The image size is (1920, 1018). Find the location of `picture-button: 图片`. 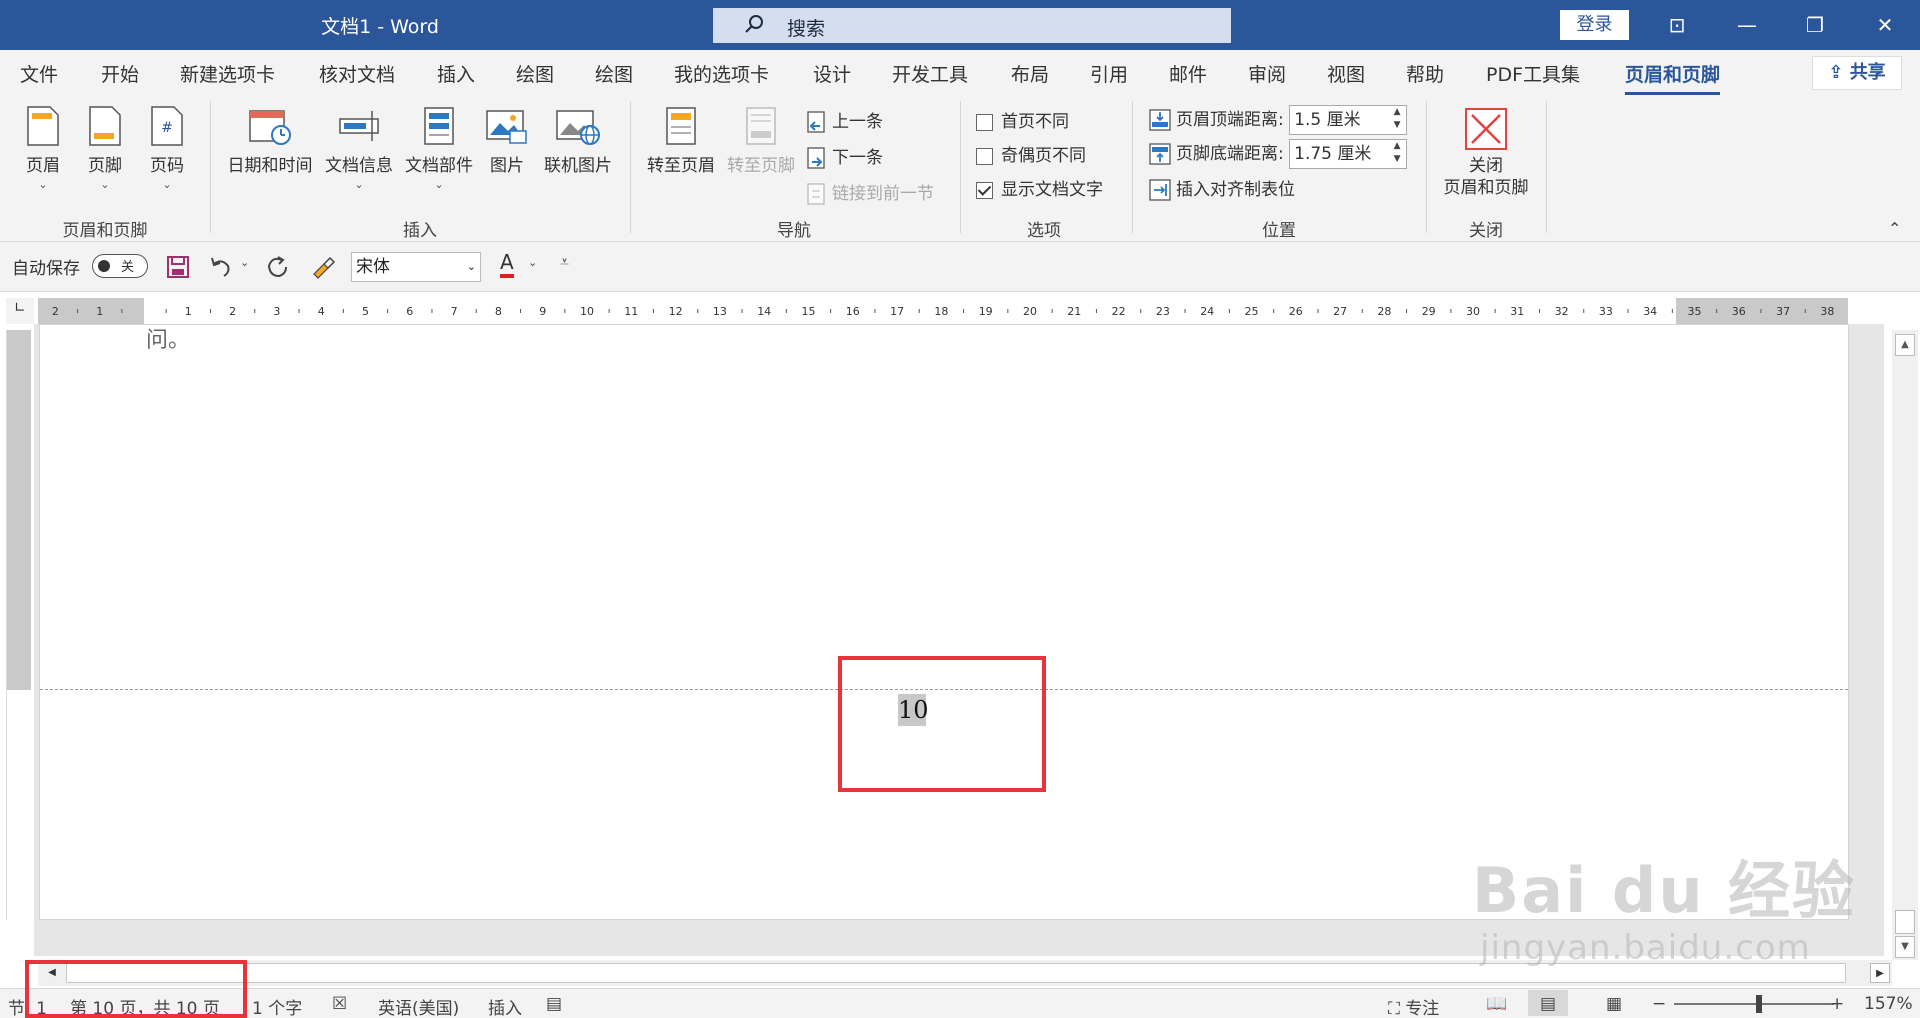

picture-button: 图片 is located at coordinates (507, 140).